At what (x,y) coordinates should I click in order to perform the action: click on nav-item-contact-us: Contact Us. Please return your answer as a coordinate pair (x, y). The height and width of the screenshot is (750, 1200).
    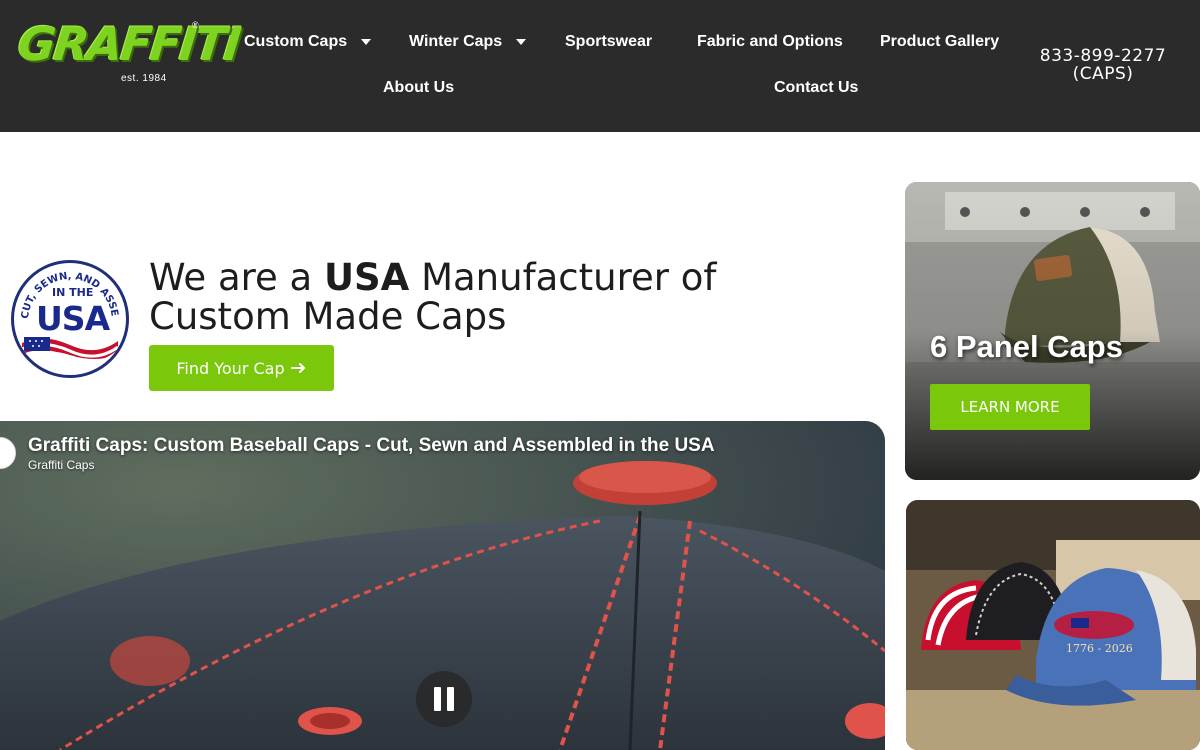
    Looking at the image, I should click on (816, 88).